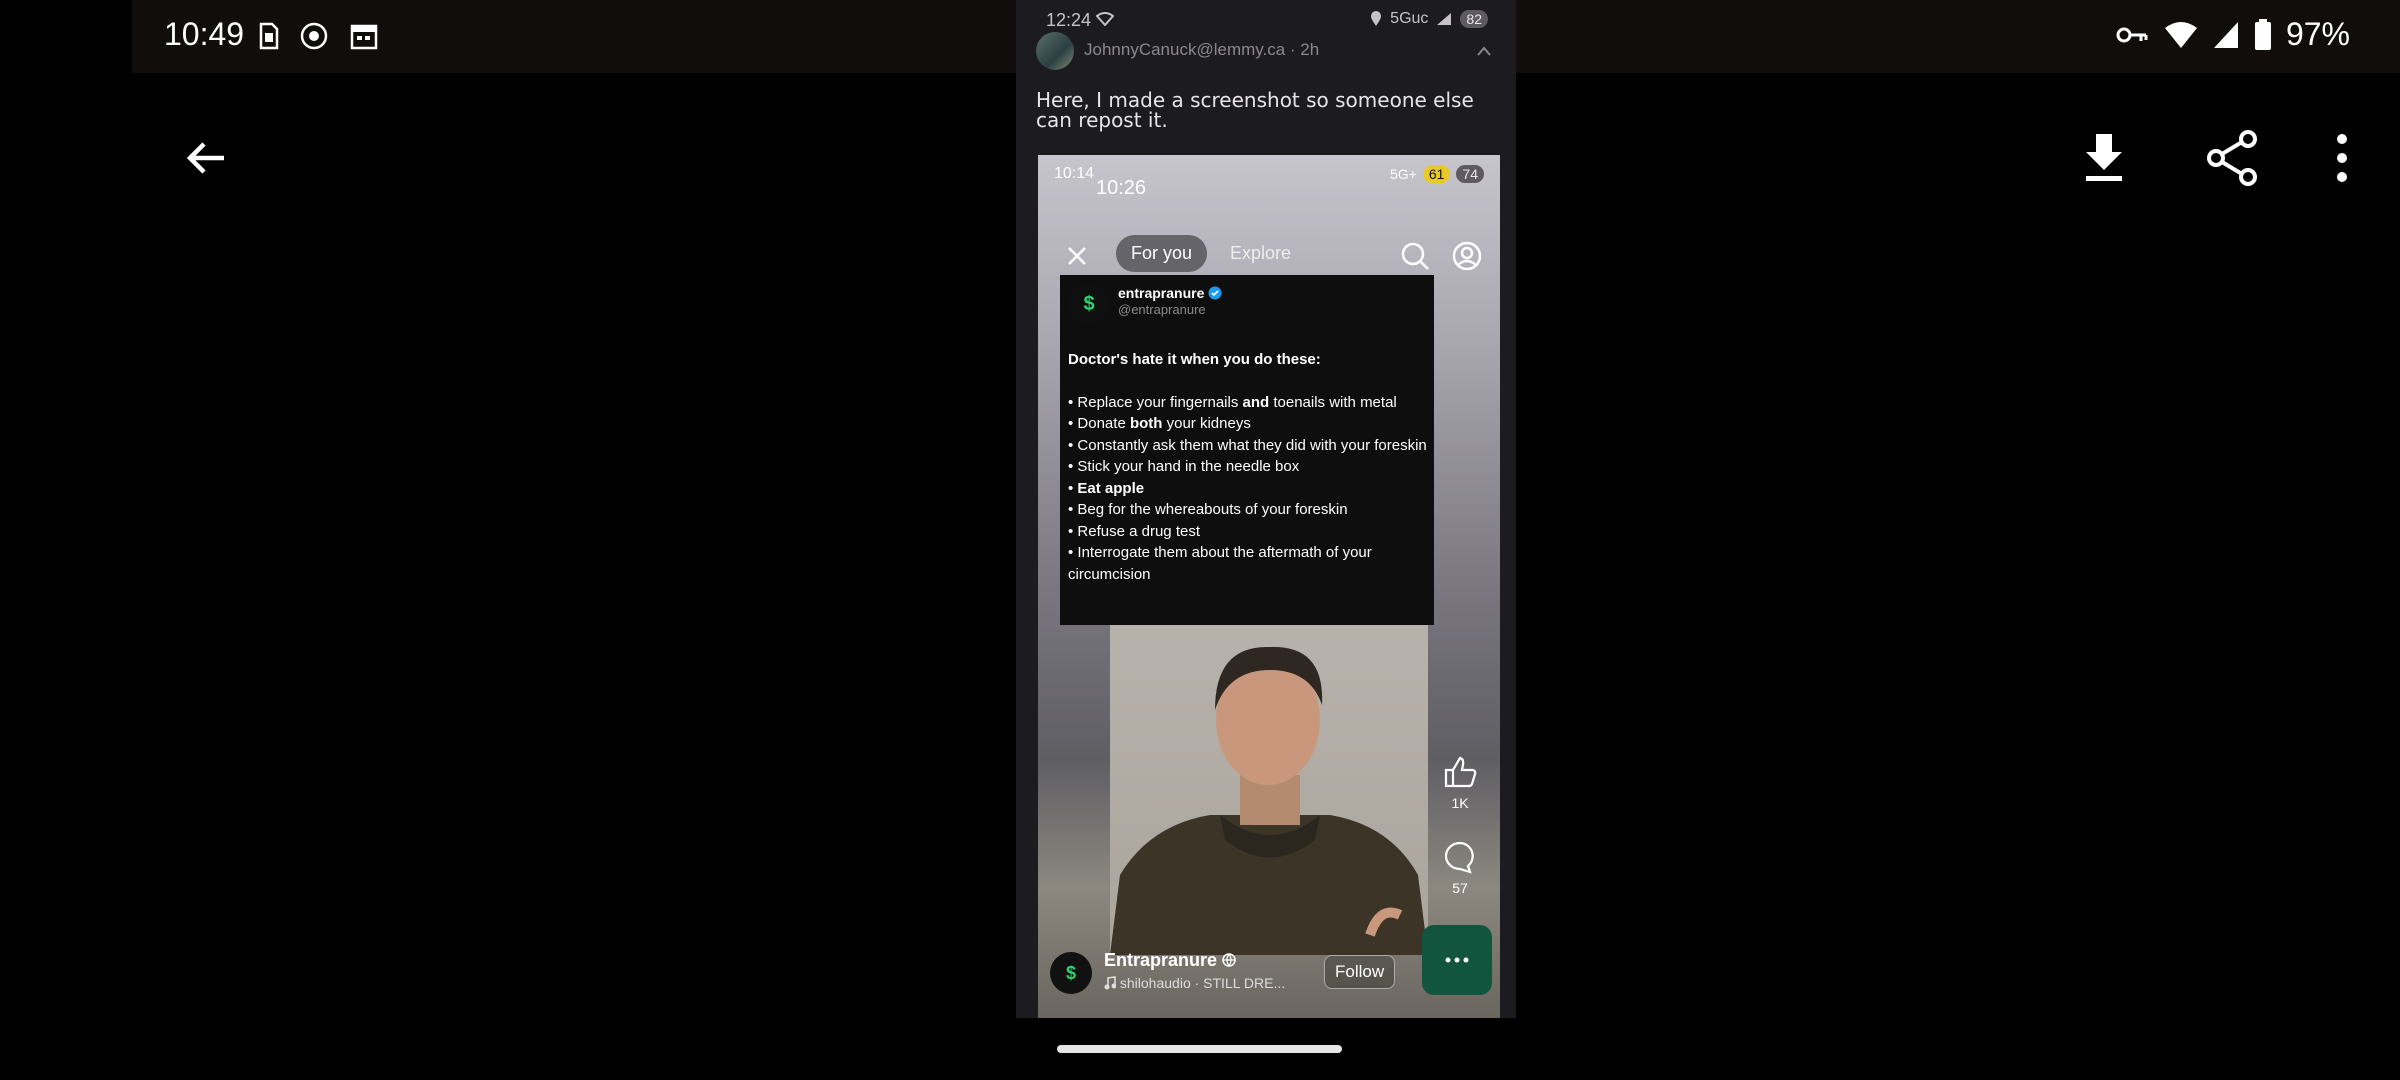 The height and width of the screenshot is (1080, 2400). I want to click on like-count: 1K, so click(1460, 803).